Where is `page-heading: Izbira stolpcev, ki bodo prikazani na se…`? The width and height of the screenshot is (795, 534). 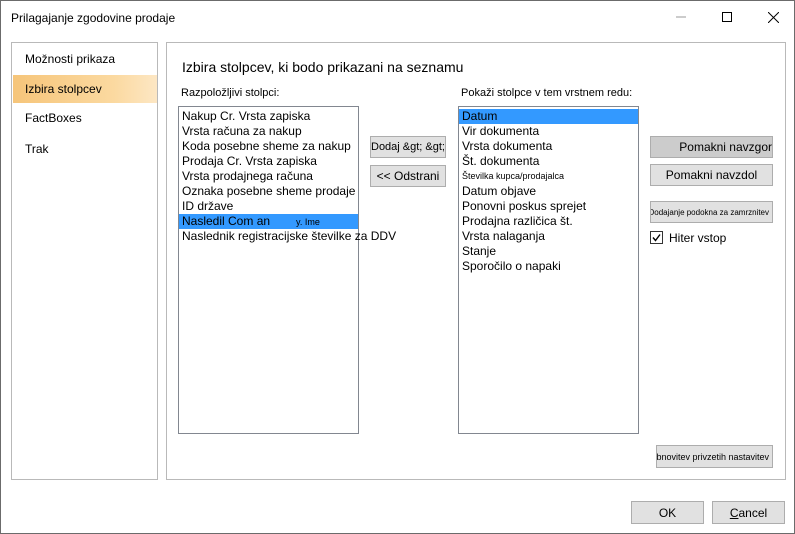
page-heading: Izbira stolpcev, ki bodo prikazani na se… is located at coordinates (323, 67).